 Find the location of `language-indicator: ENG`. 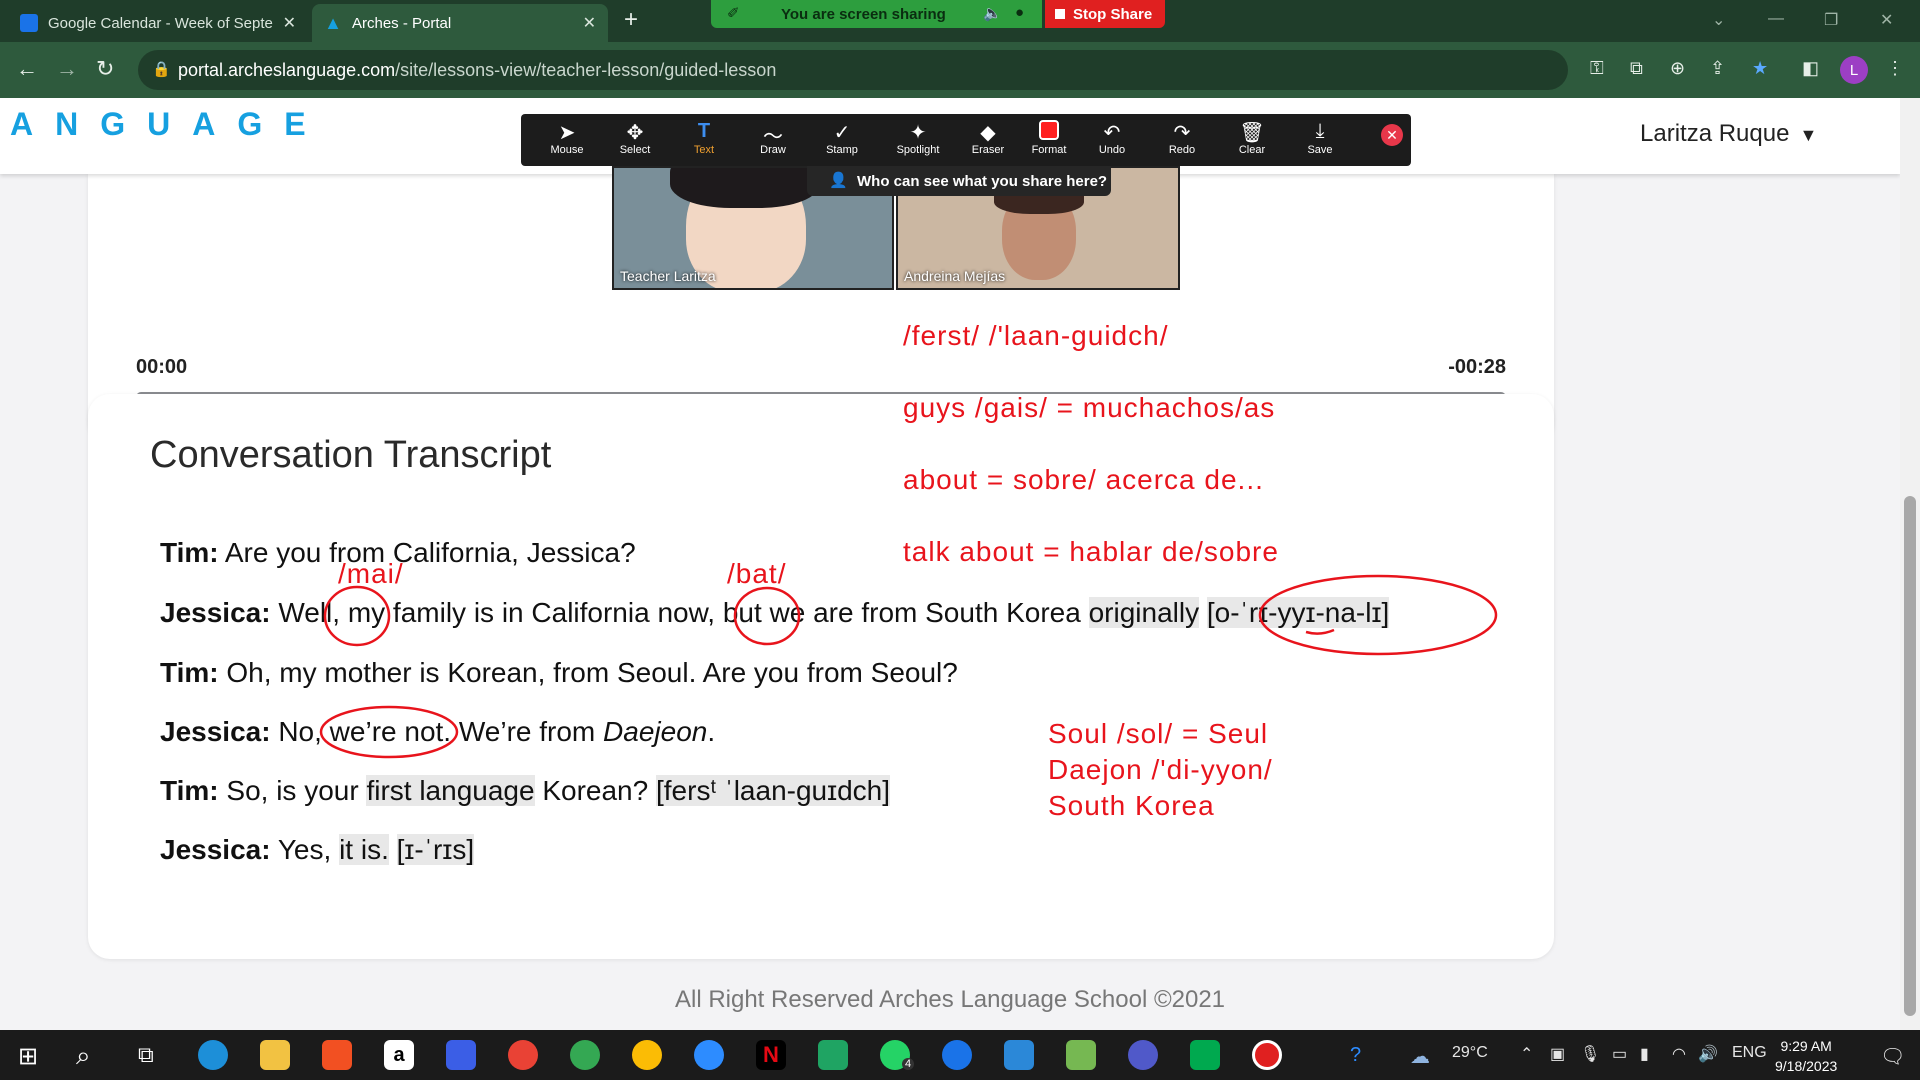

language-indicator: ENG is located at coordinates (1749, 1053).